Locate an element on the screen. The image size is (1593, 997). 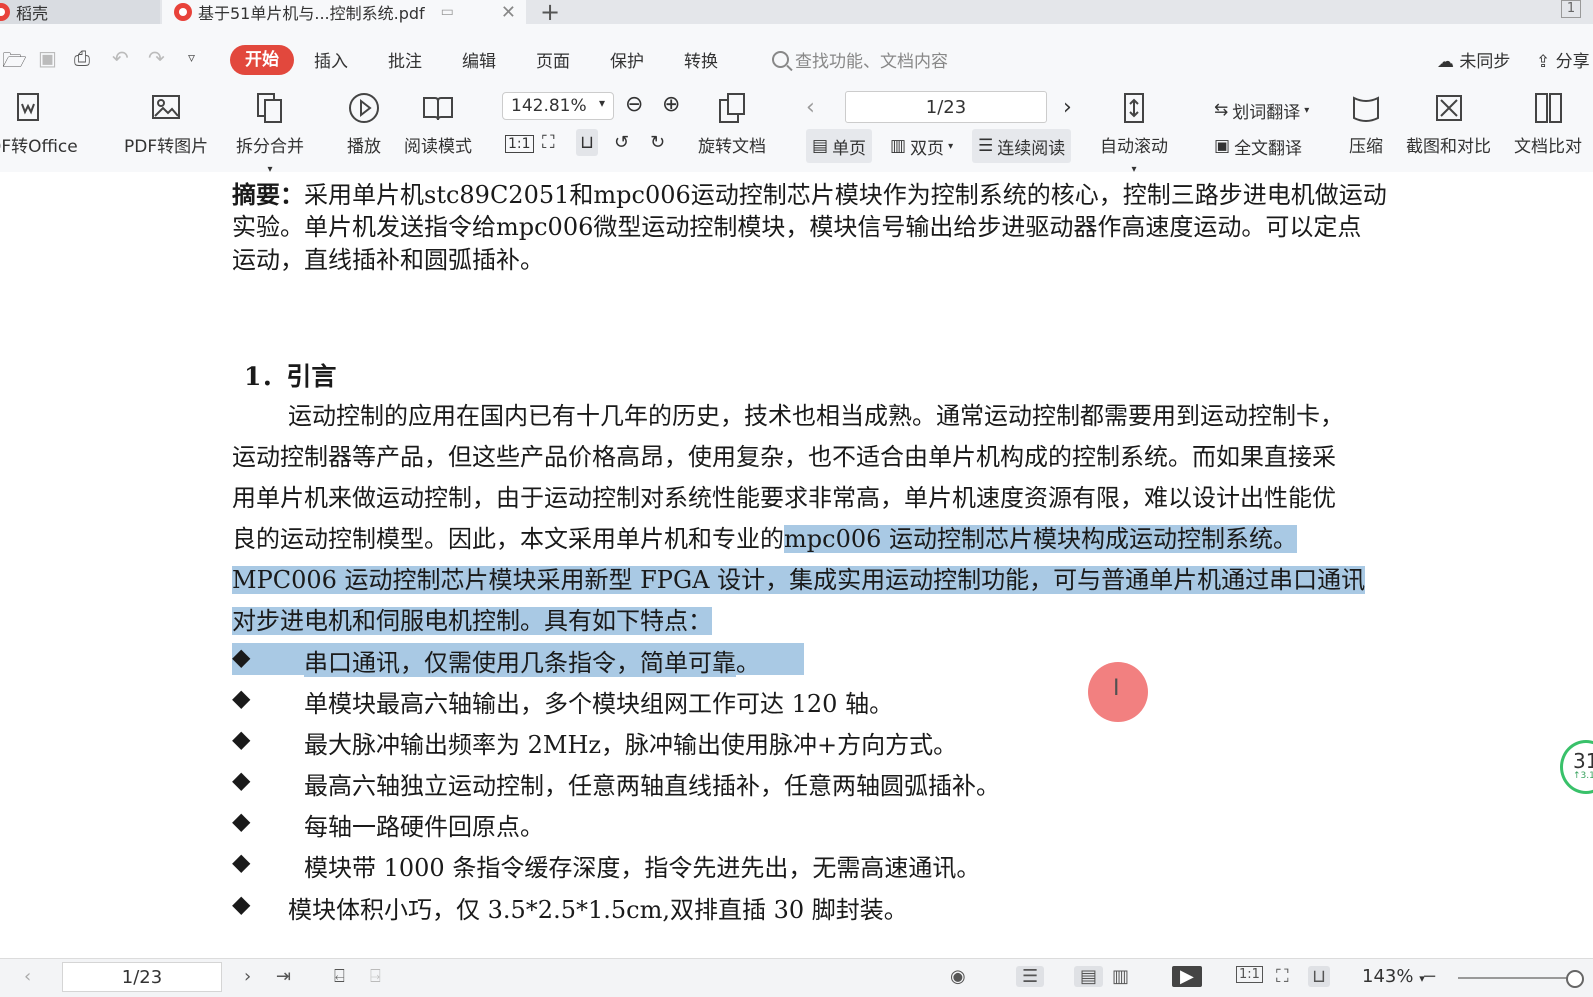
tab-home: 稻壳 is located at coordinates (80, 12).